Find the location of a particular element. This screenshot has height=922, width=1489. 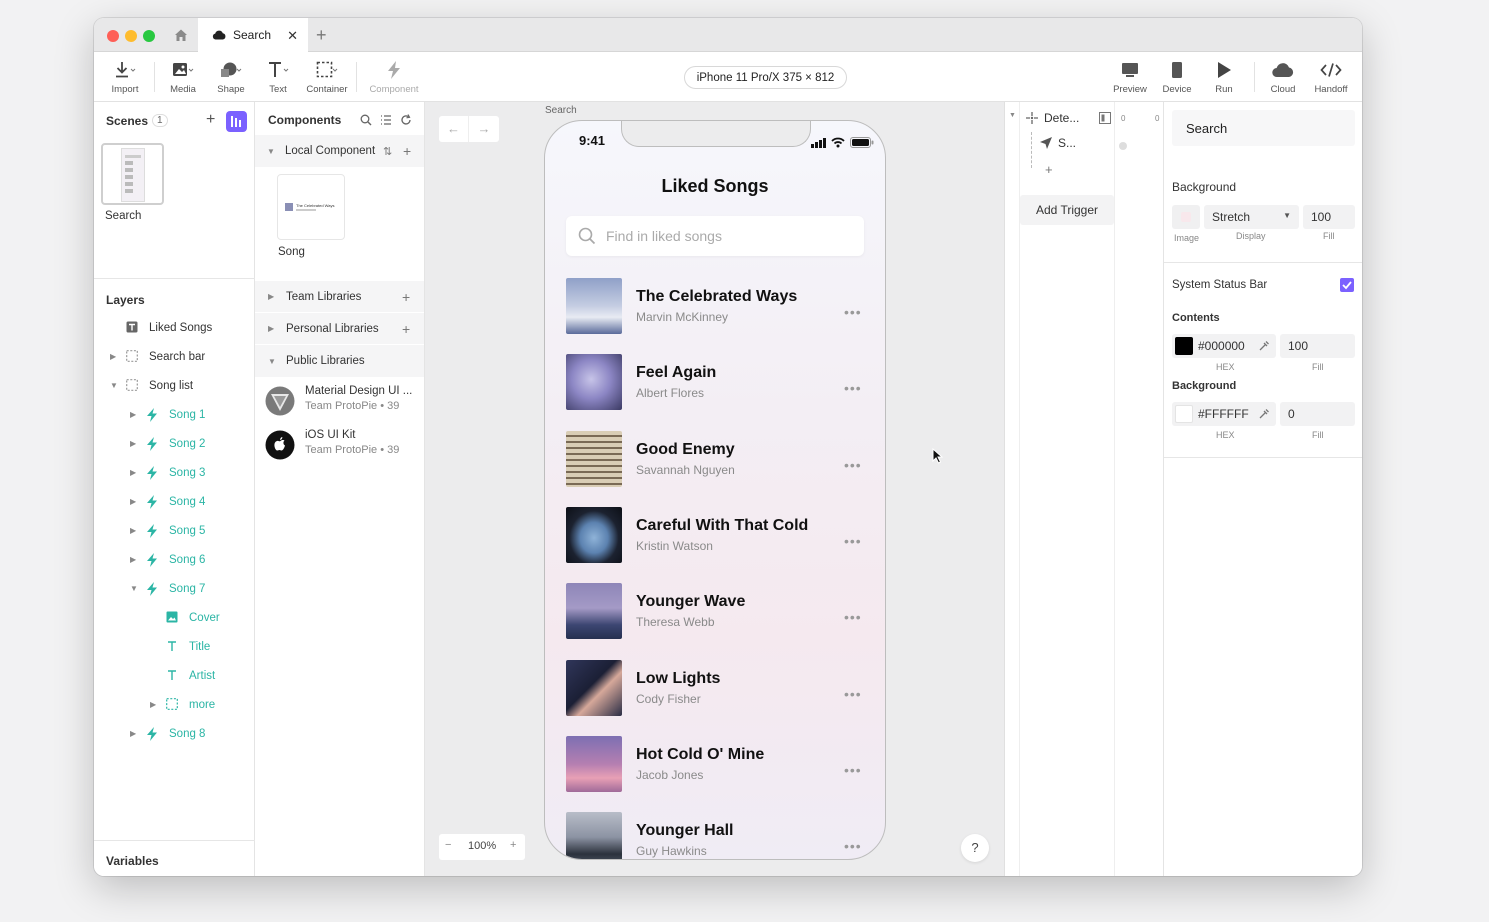

song-list-item: Hot Cold O' Mine Jacob Jones ••• is located at coordinates (716, 764).